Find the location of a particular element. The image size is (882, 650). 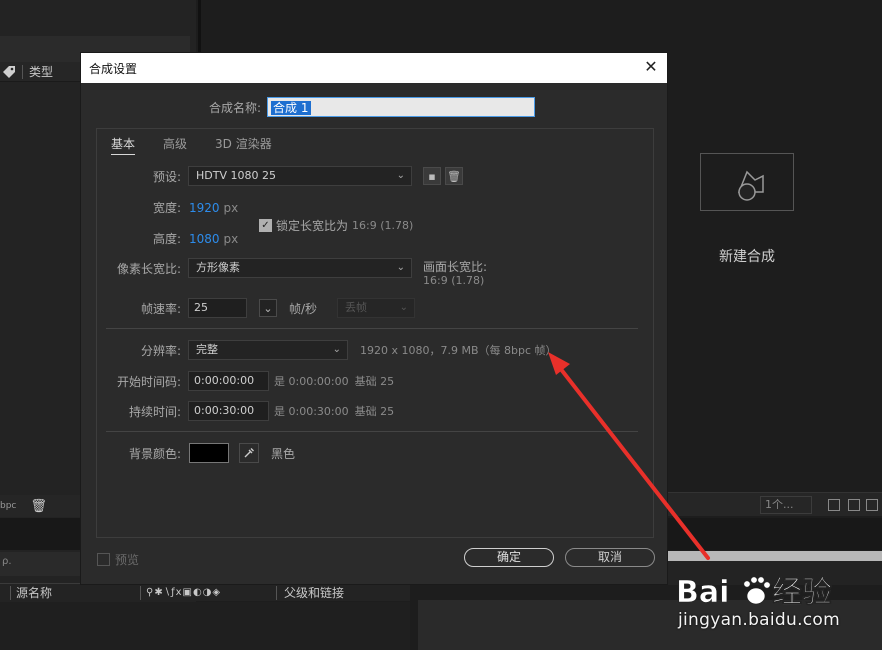

eyedropper-icon is located at coordinates (249, 453).